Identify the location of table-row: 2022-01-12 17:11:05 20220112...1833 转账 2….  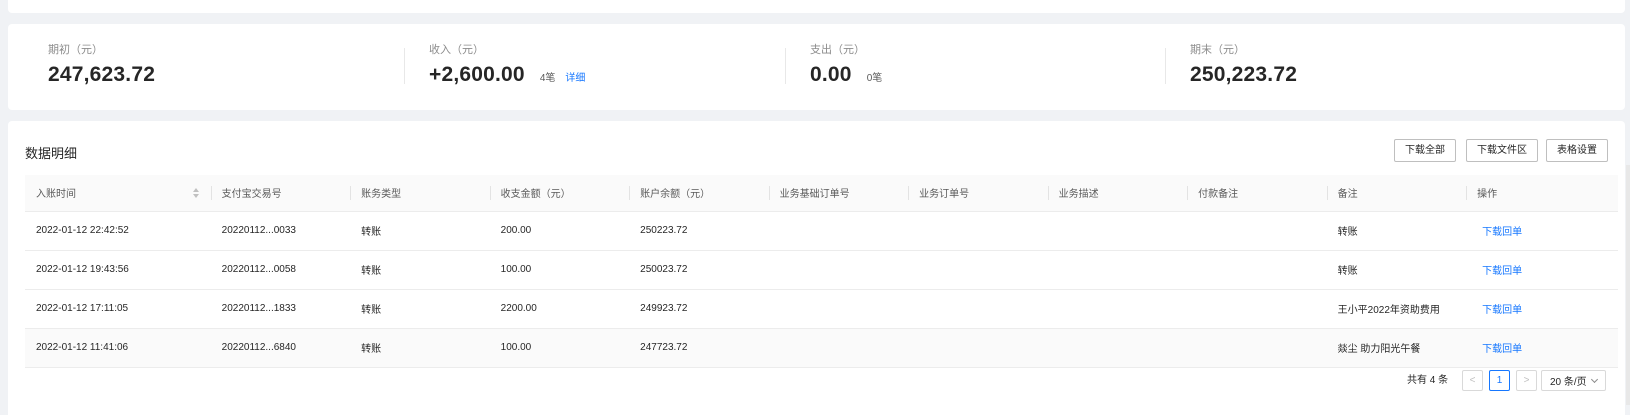
(821, 309).